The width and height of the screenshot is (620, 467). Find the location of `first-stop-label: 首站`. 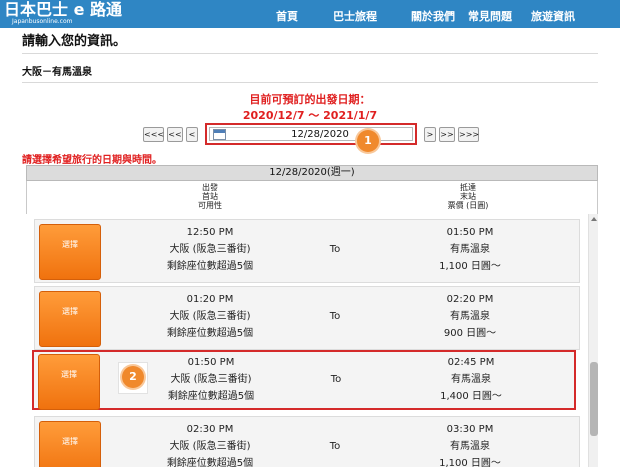

first-stop-label: 首站 is located at coordinates (210, 196).